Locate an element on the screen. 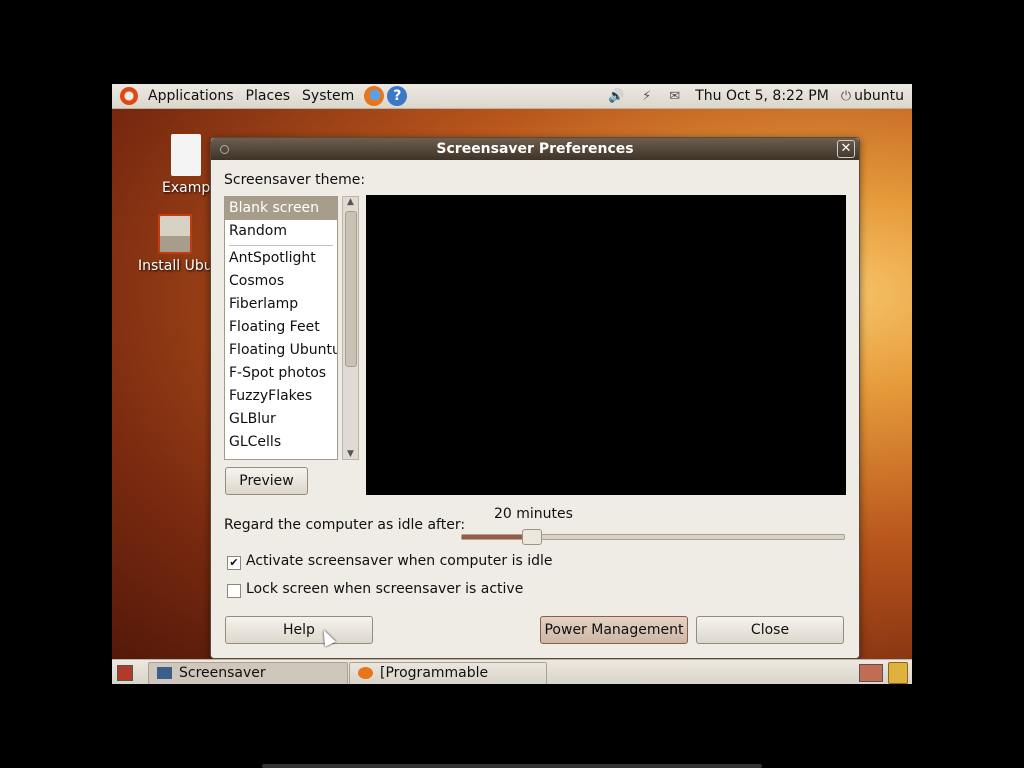 The height and width of the screenshot is (768, 1024). menu-system: System is located at coordinates (328, 96).